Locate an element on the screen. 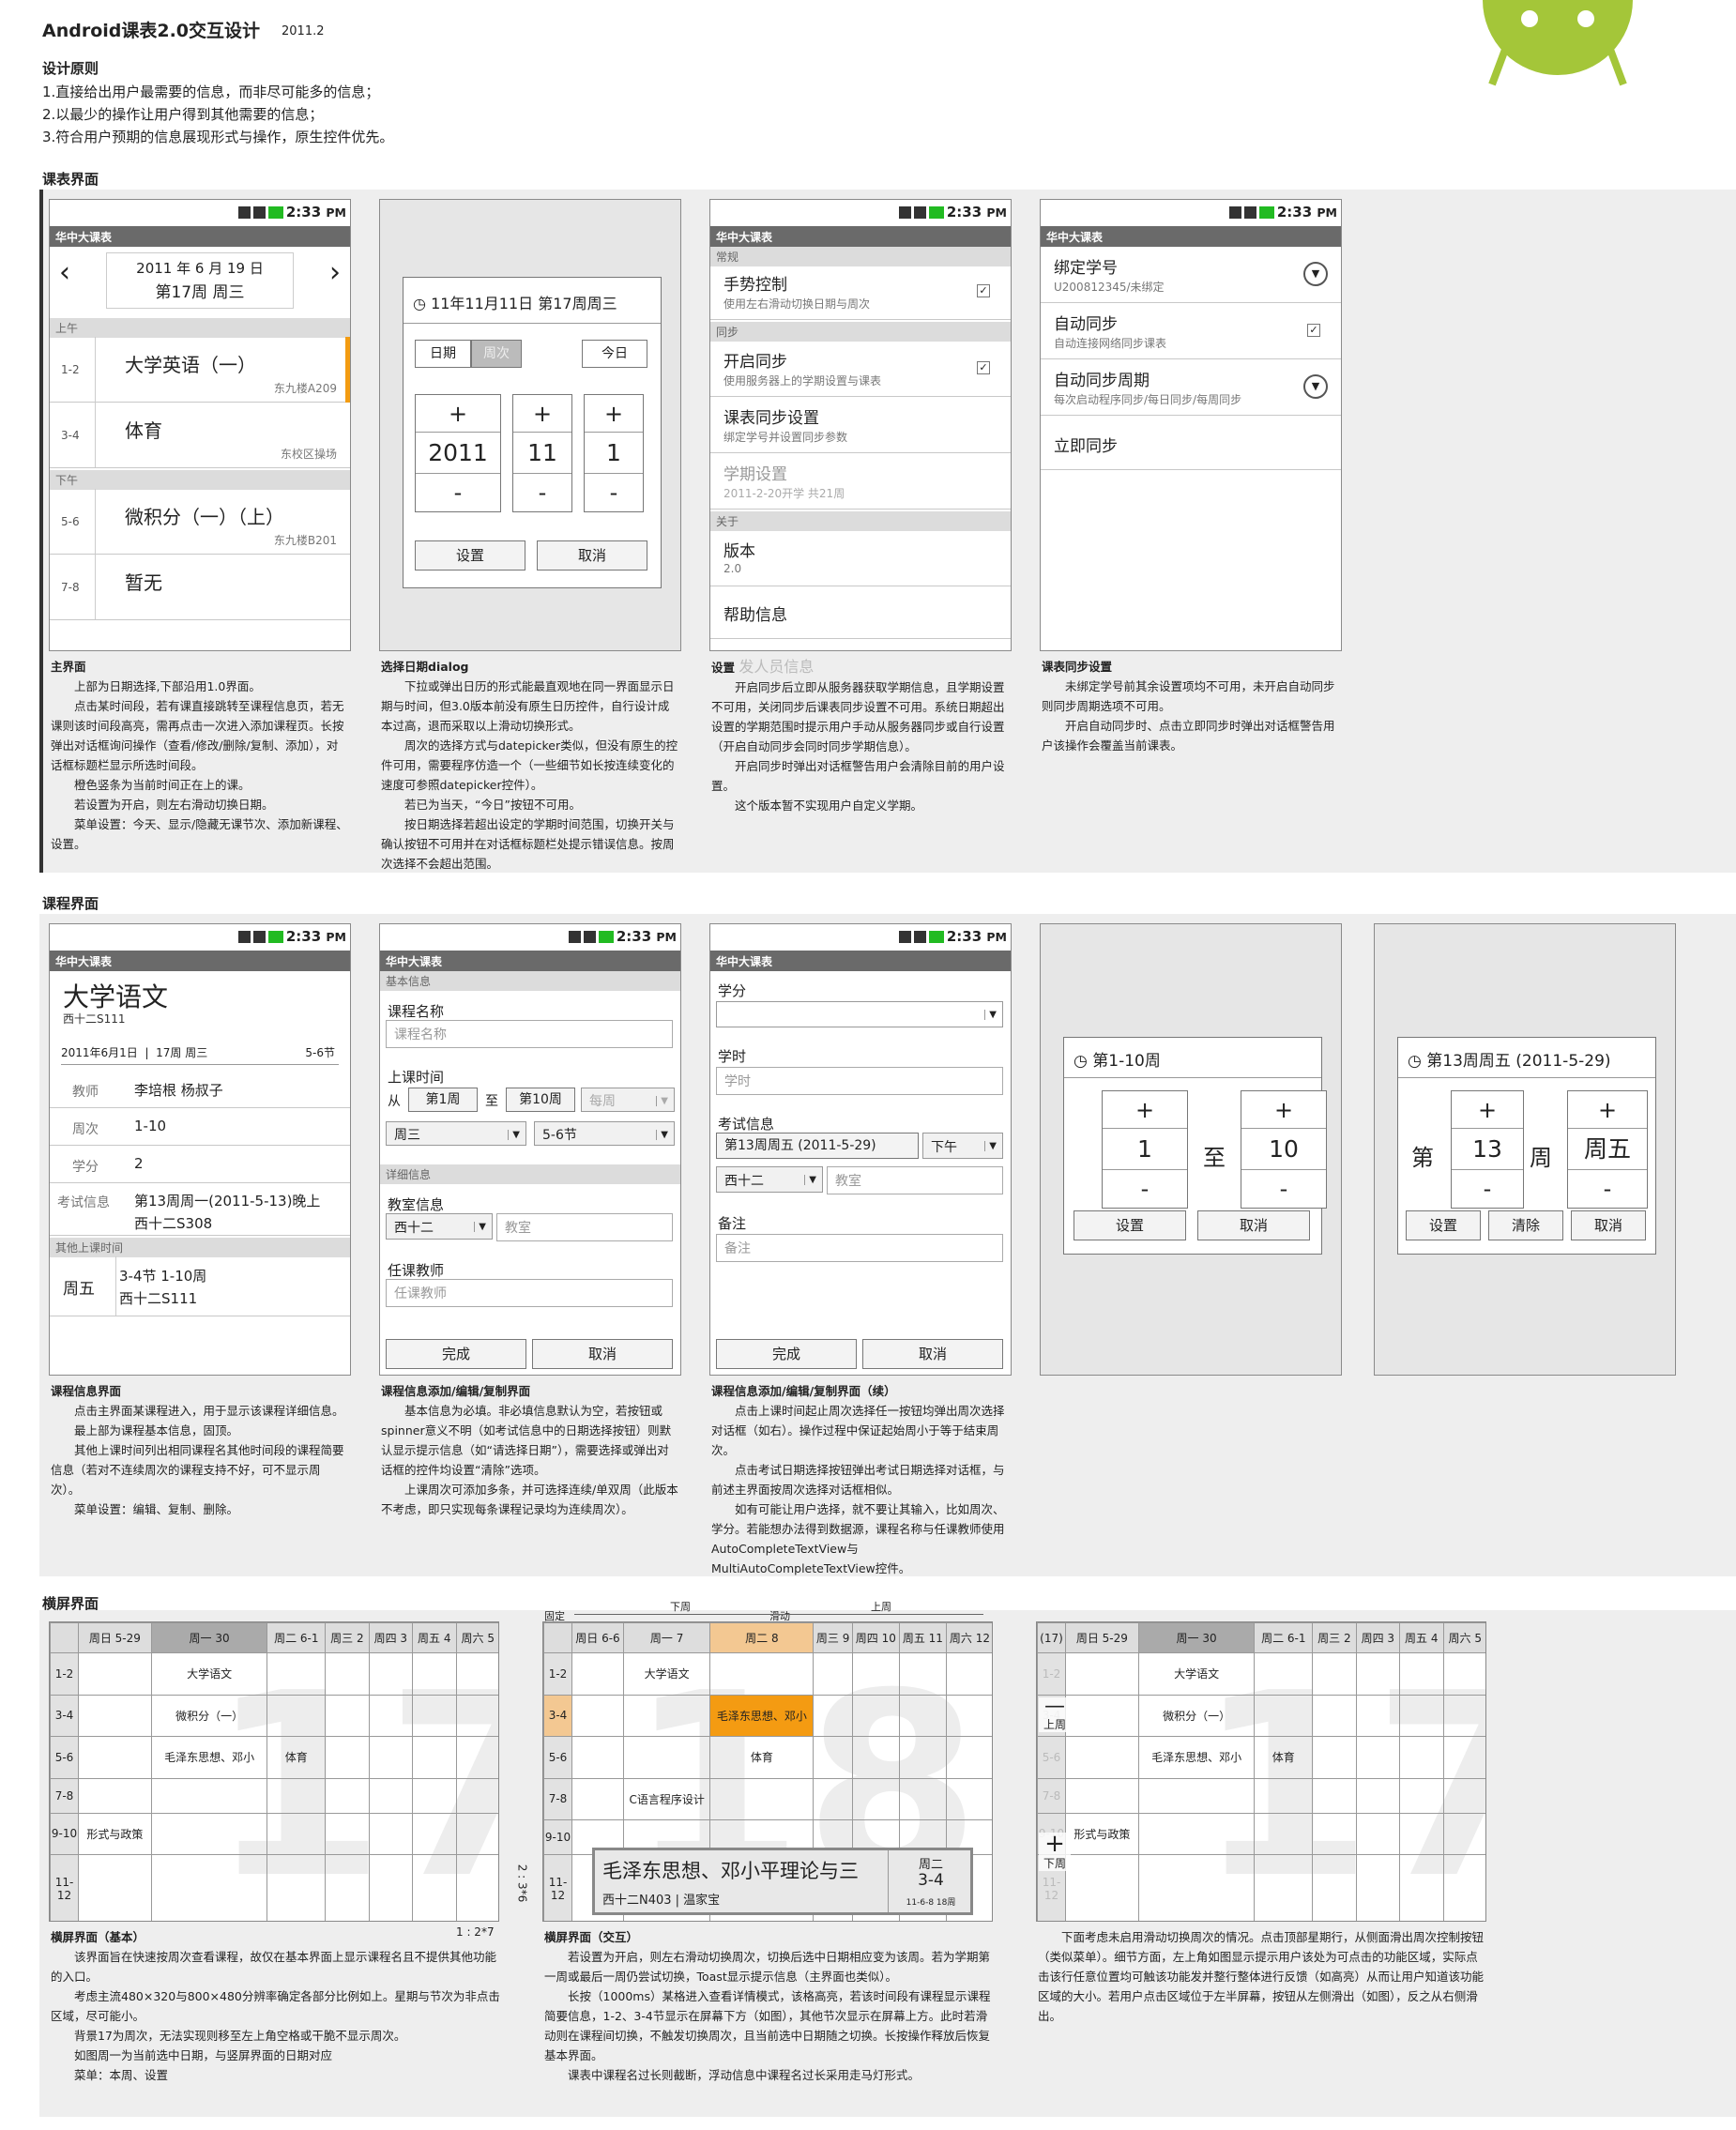  year-spinner: +2011- is located at coordinates (458, 453).